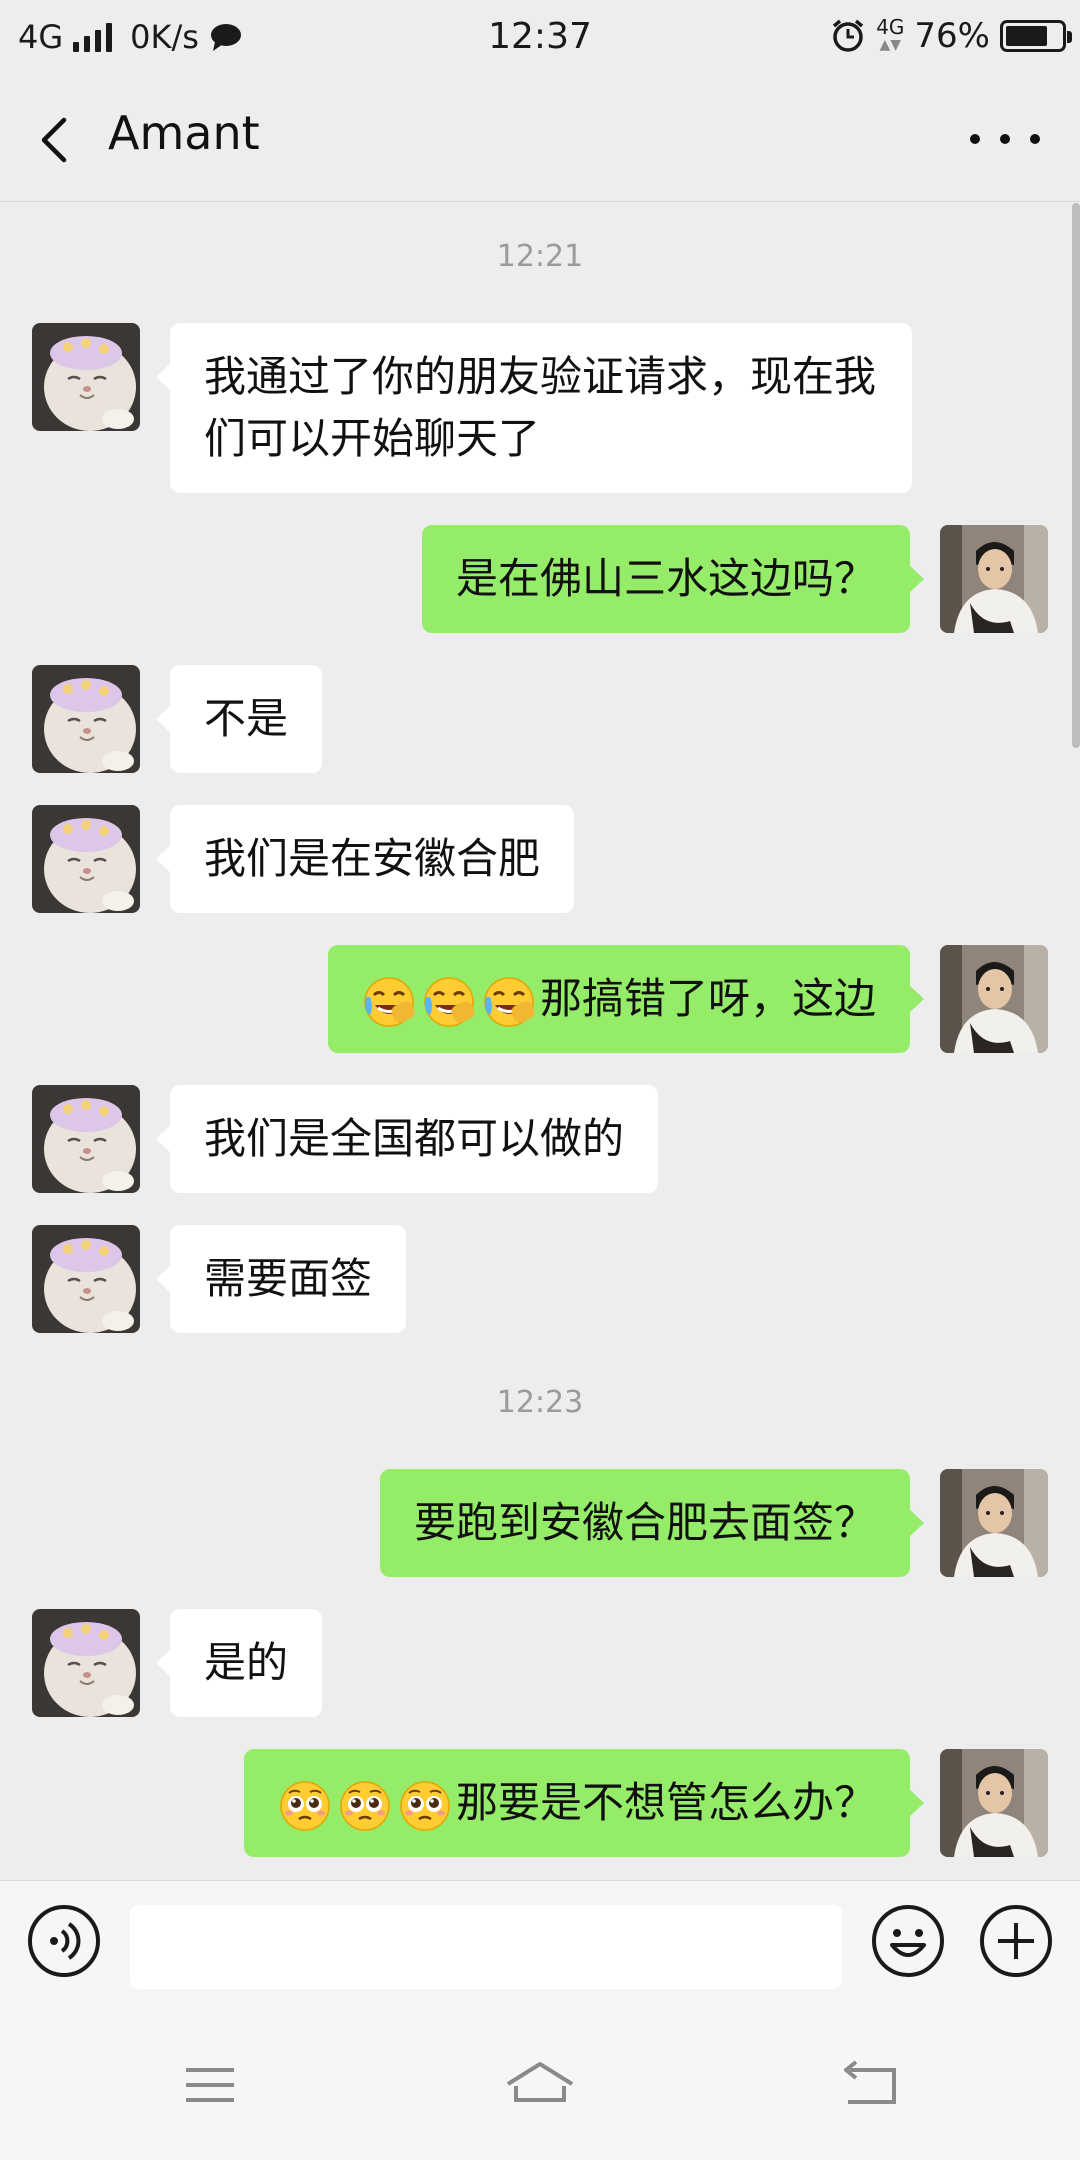 The width and height of the screenshot is (1080, 2160). What do you see at coordinates (239, 719) in the screenshot?
I see `incoming-message: 不是` at bounding box center [239, 719].